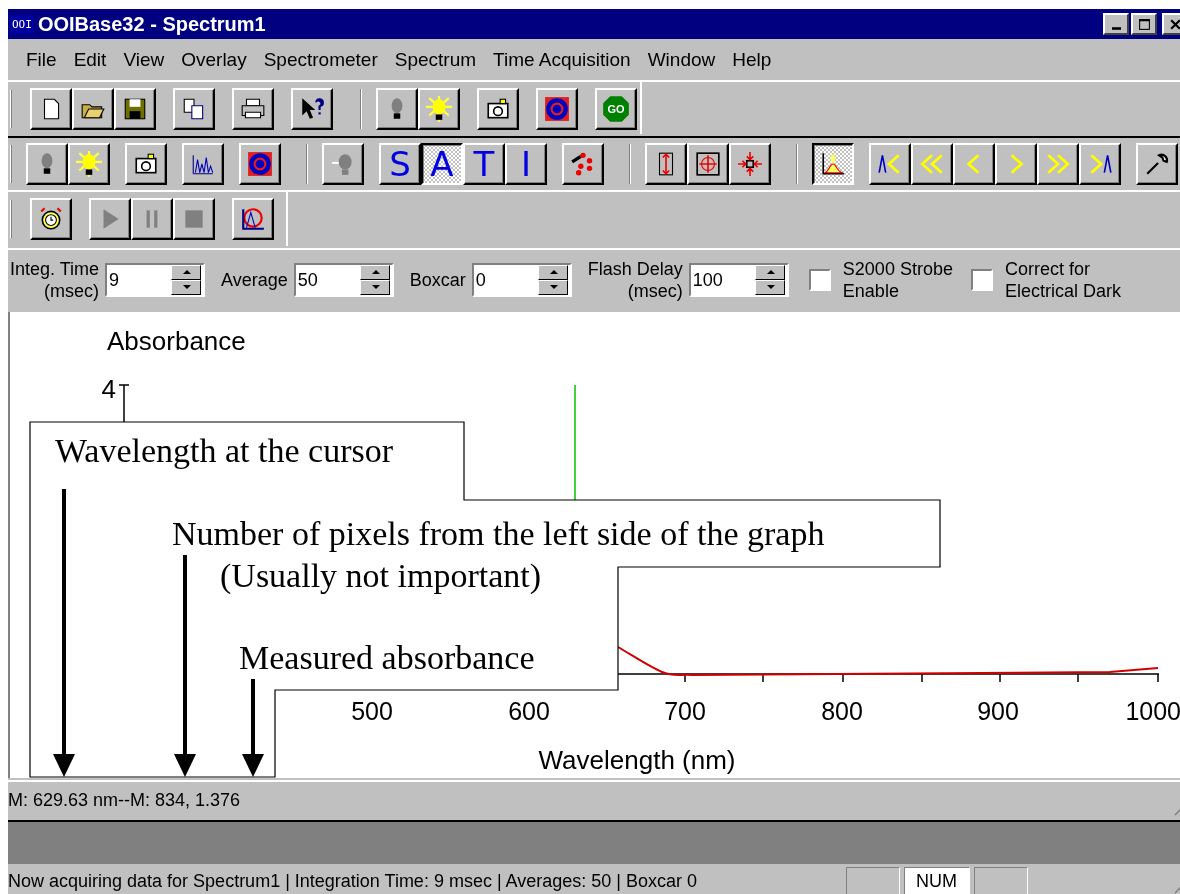 The image size is (1180, 894). Describe the element at coordinates (144, 59) in the screenshot. I see `menu-item: View` at that location.